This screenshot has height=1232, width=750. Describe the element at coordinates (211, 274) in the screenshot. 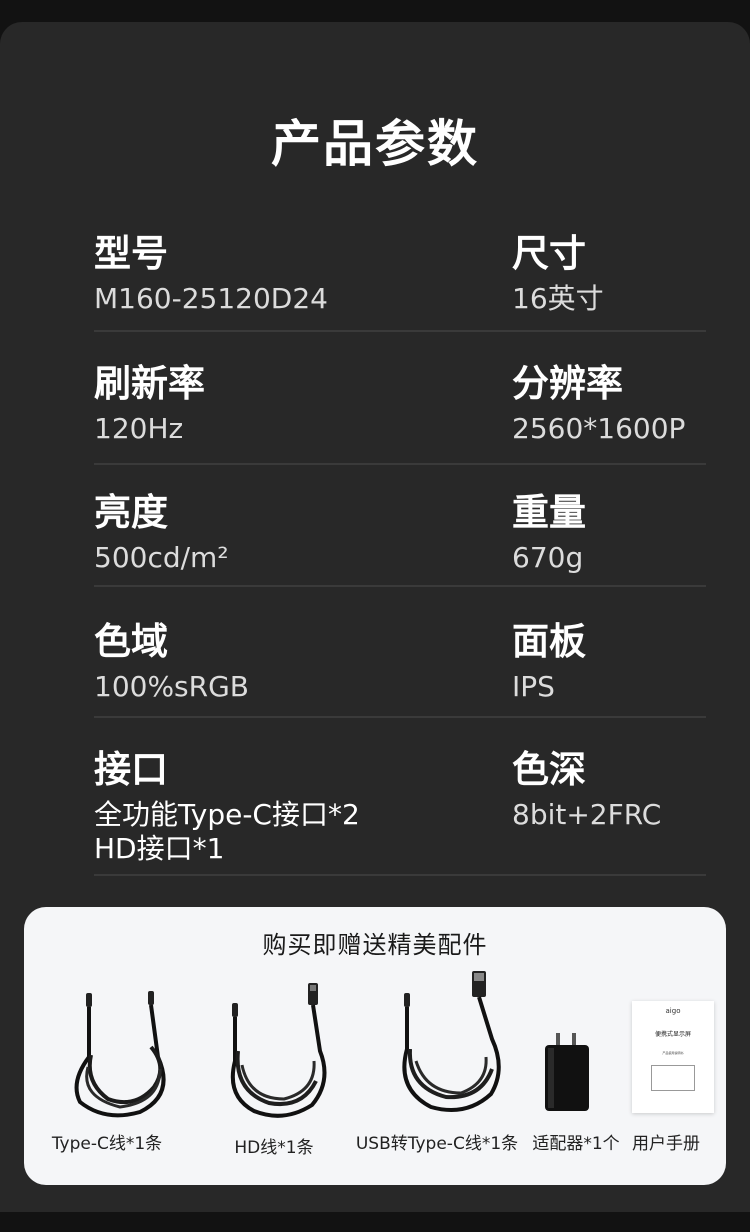

I see `spec-item-model: 型号 M160-25120D24` at that location.